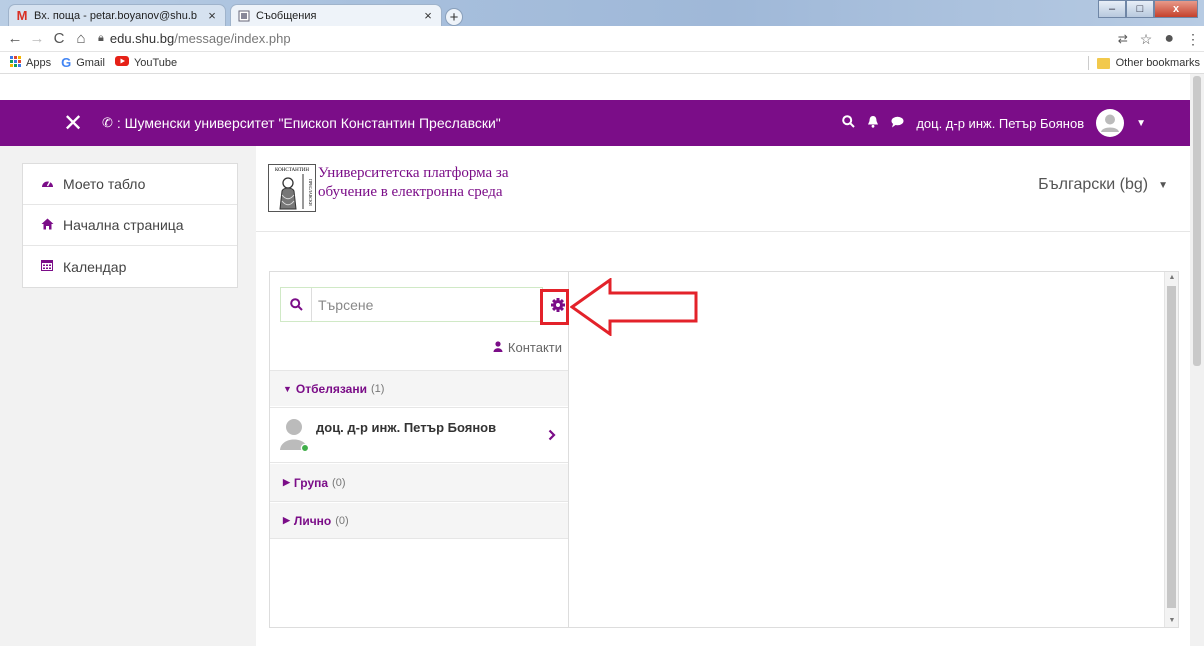 The height and width of the screenshot is (646, 1204). I want to click on contacts-link: Контакти, so click(527, 347).